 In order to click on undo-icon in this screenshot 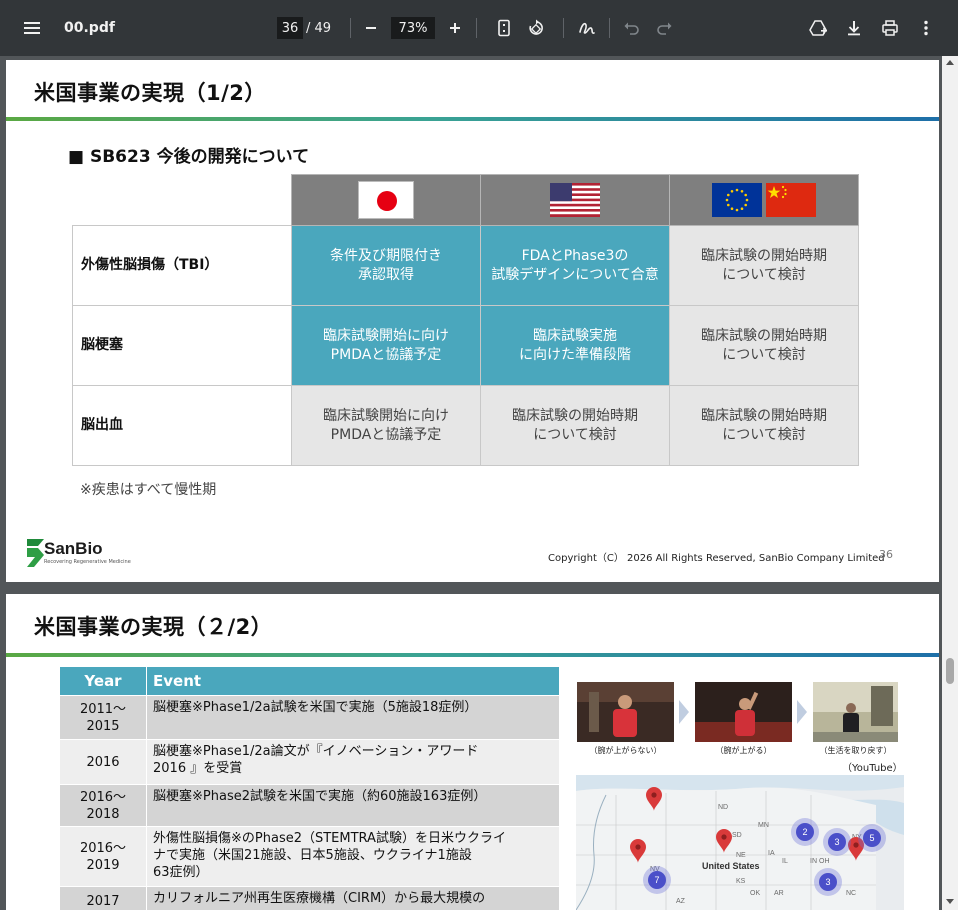, I will do `click(631, 28)`.